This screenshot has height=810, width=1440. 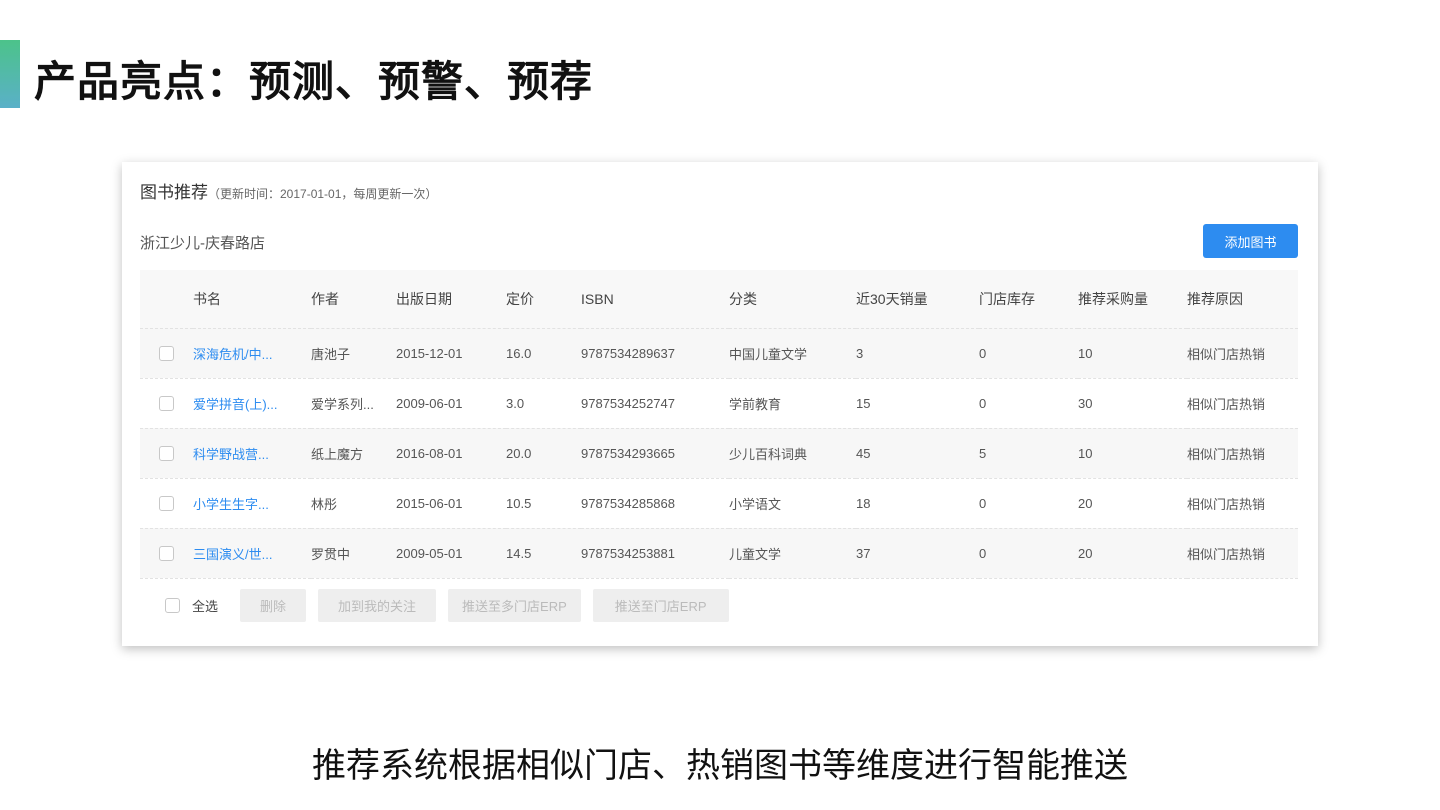 I want to click on col-header: 分类, so click(x=792, y=299).